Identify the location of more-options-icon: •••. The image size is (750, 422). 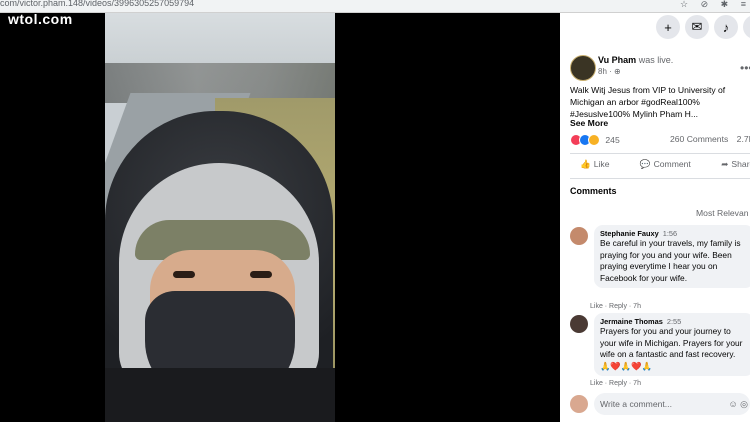
(745, 68).